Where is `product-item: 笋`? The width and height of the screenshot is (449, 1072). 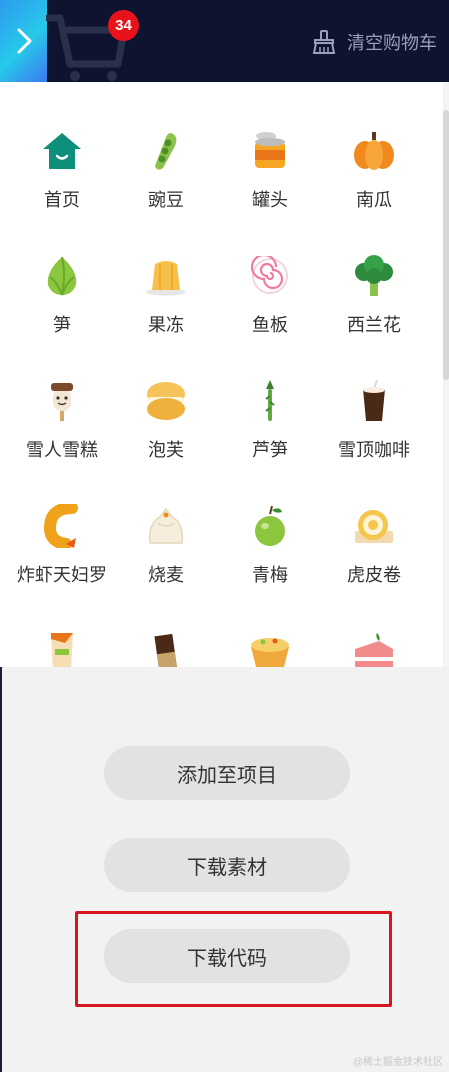 product-item: 笋 is located at coordinates (62, 315).